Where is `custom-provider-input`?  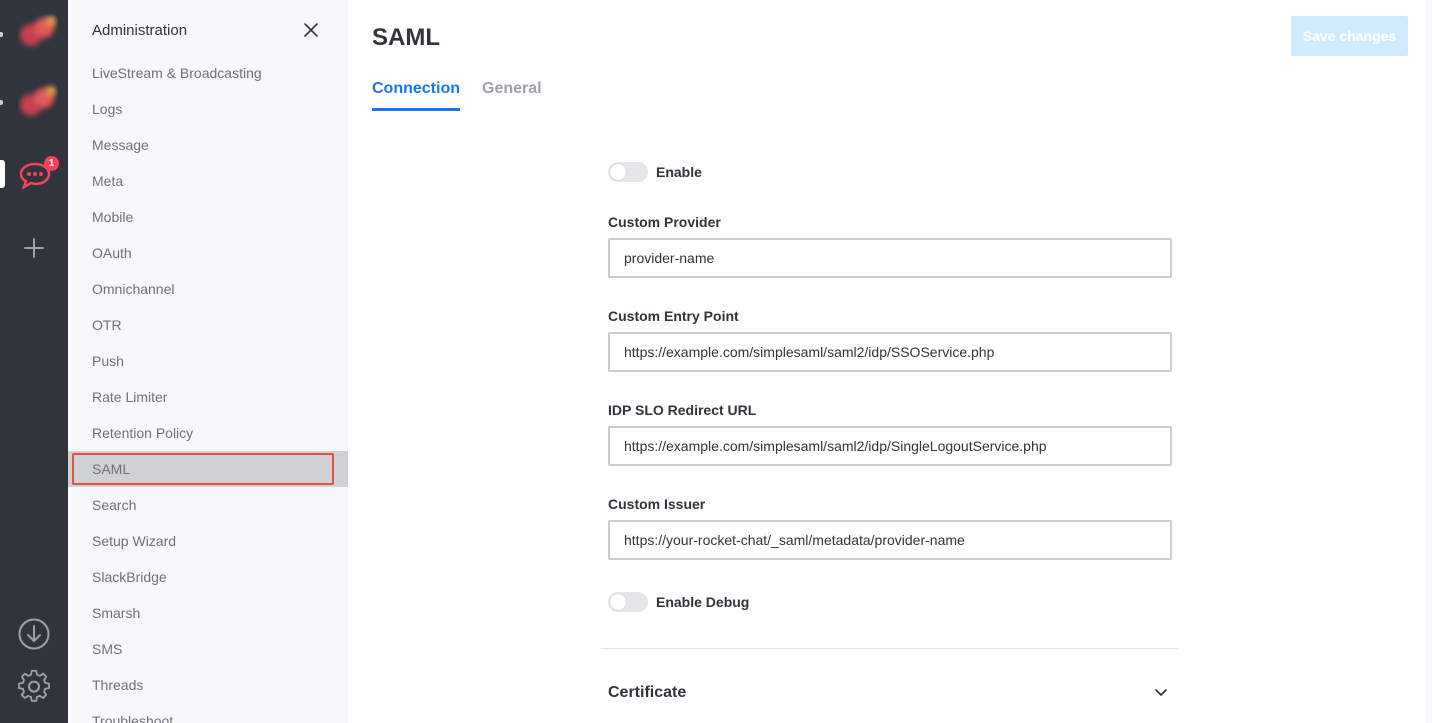 custom-provider-input is located at coordinates (890, 258).